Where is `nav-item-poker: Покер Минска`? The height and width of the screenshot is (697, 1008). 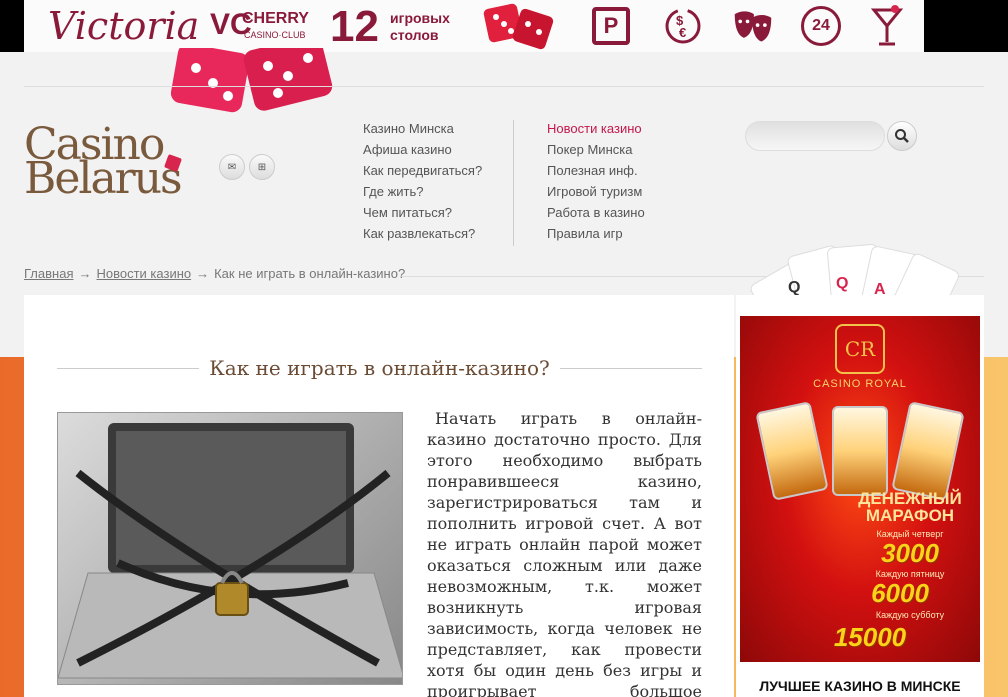
nav-item-poker: Покер Минска is located at coordinates (596, 149).